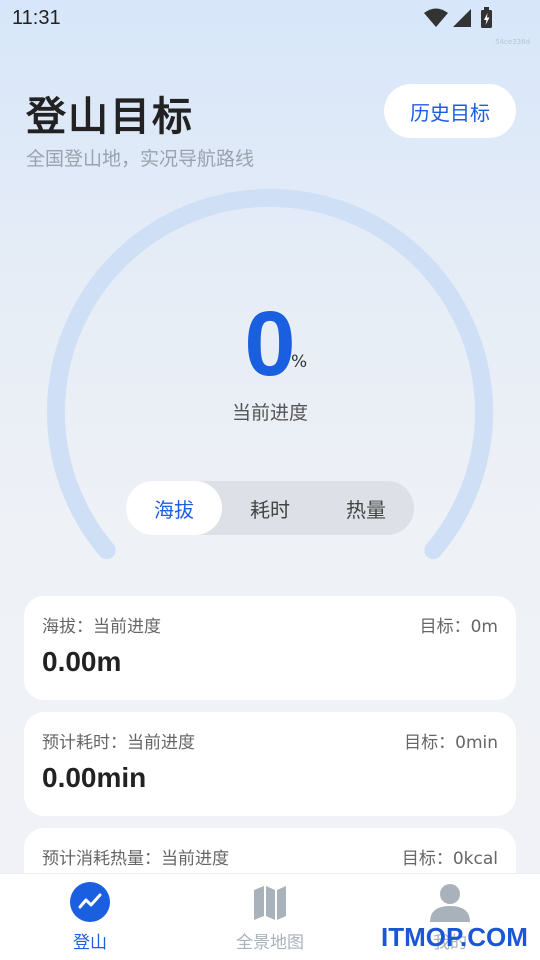  What do you see at coordinates (450, 111) in the screenshot?
I see `history-goals-button: 历史目标` at bounding box center [450, 111].